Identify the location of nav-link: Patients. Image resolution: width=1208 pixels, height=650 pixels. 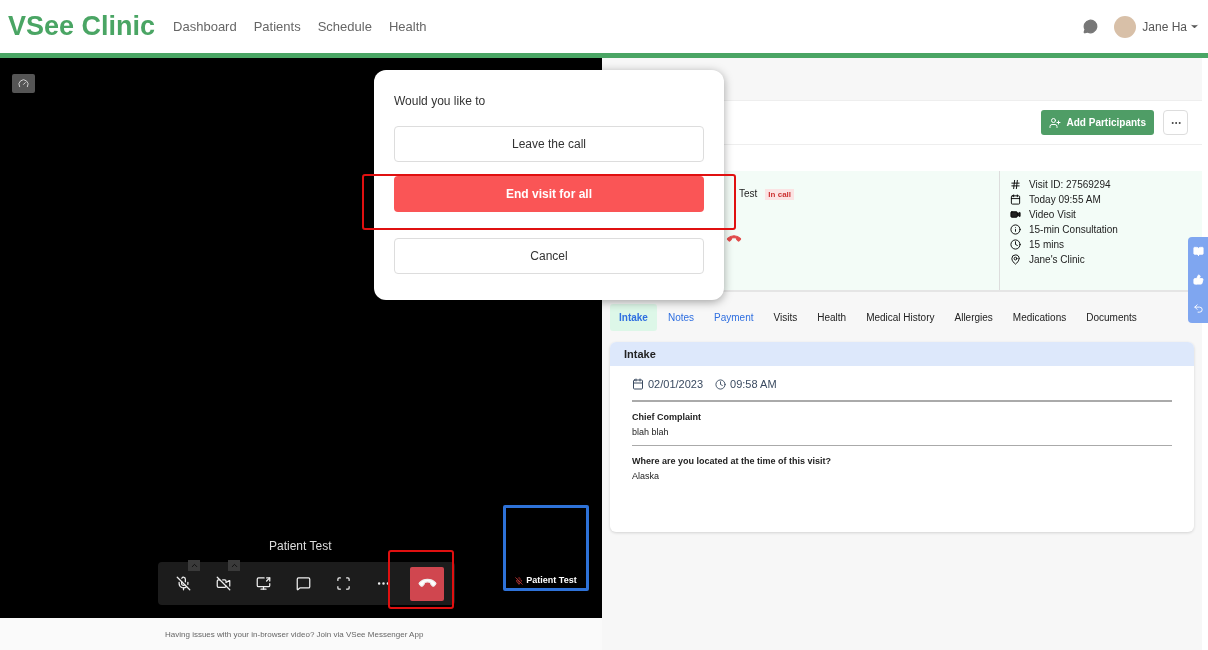
(277, 26).